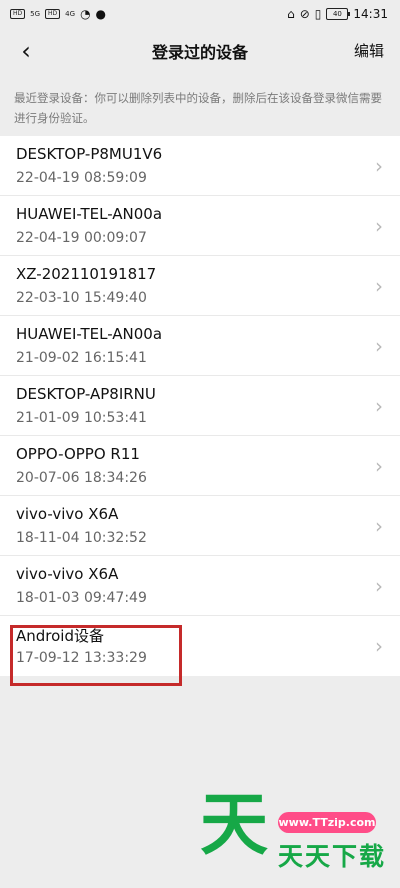 This screenshot has height=888, width=400. I want to click on watermark-text: 天天下载, so click(332, 856).